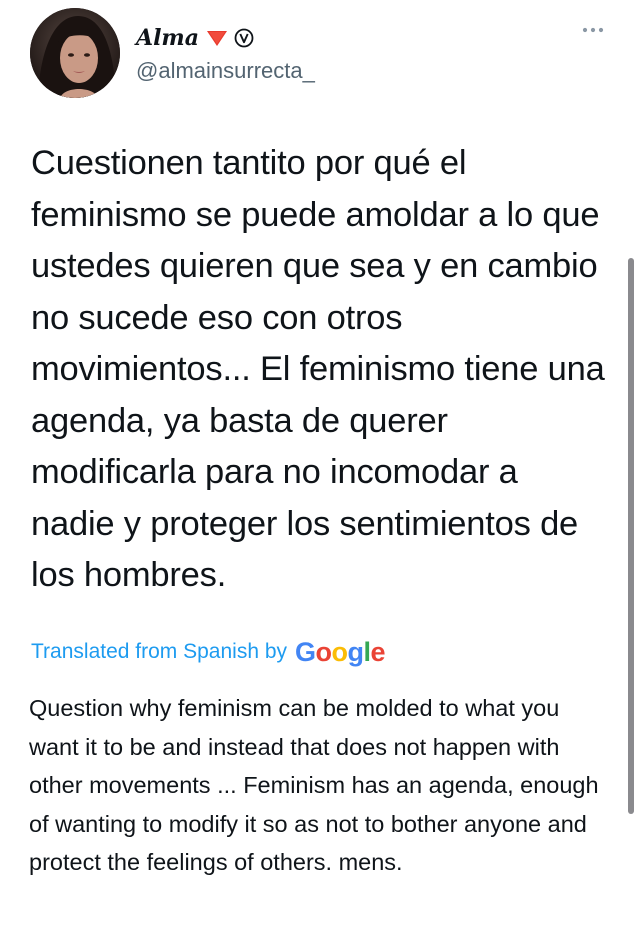 This screenshot has width=640, height=929. Describe the element at coordinates (216, 38) in the screenshot. I see `red-triangle-down-icon` at that location.